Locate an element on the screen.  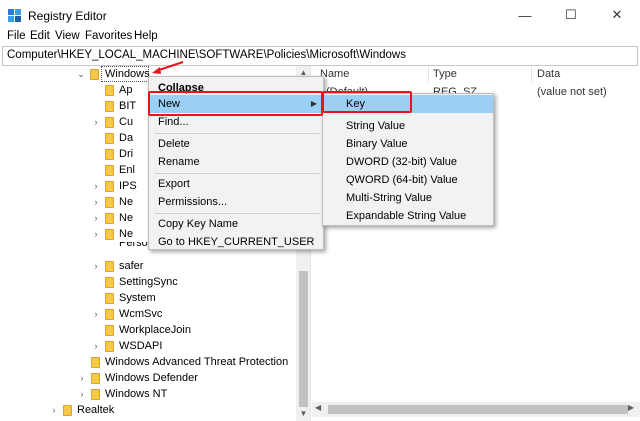
tree-item-wcmsvc: › WcmSvc is located at coordinates (148, 314).